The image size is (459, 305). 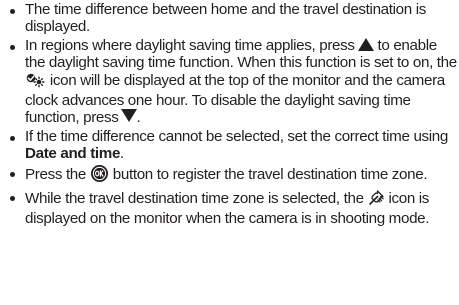 I want to click on daylight-saving-icon, so click(x=35, y=82).